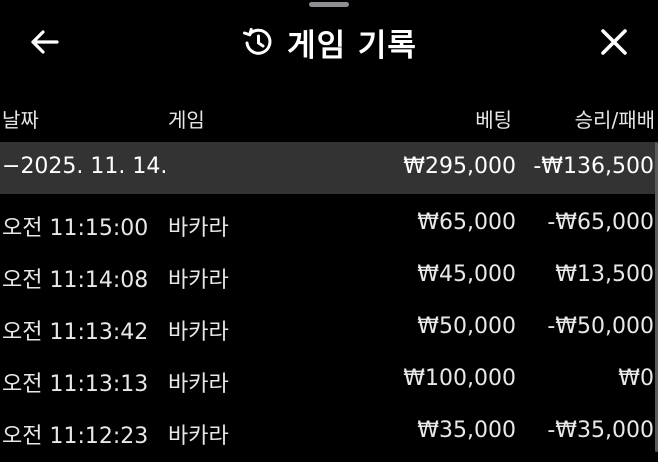 The width and height of the screenshot is (658, 462). Describe the element at coordinates (352, 45) in the screenshot. I see `page-title: 게임 기록` at that location.